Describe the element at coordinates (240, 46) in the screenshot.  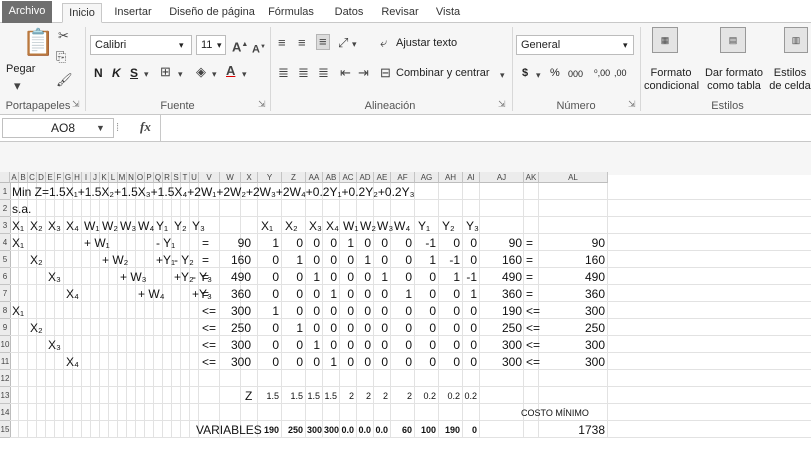
I see `grow-font-icon: A▲` at that location.